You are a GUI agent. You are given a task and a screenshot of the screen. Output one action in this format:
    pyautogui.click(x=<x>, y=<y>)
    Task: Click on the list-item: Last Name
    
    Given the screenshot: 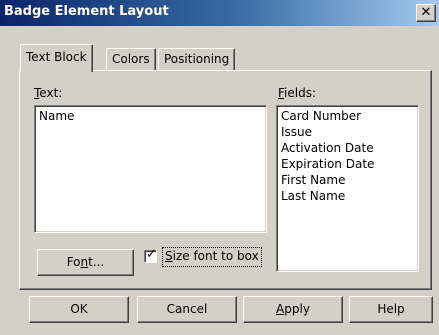 What is the action you would take?
    pyautogui.click(x=313, y=196)
    